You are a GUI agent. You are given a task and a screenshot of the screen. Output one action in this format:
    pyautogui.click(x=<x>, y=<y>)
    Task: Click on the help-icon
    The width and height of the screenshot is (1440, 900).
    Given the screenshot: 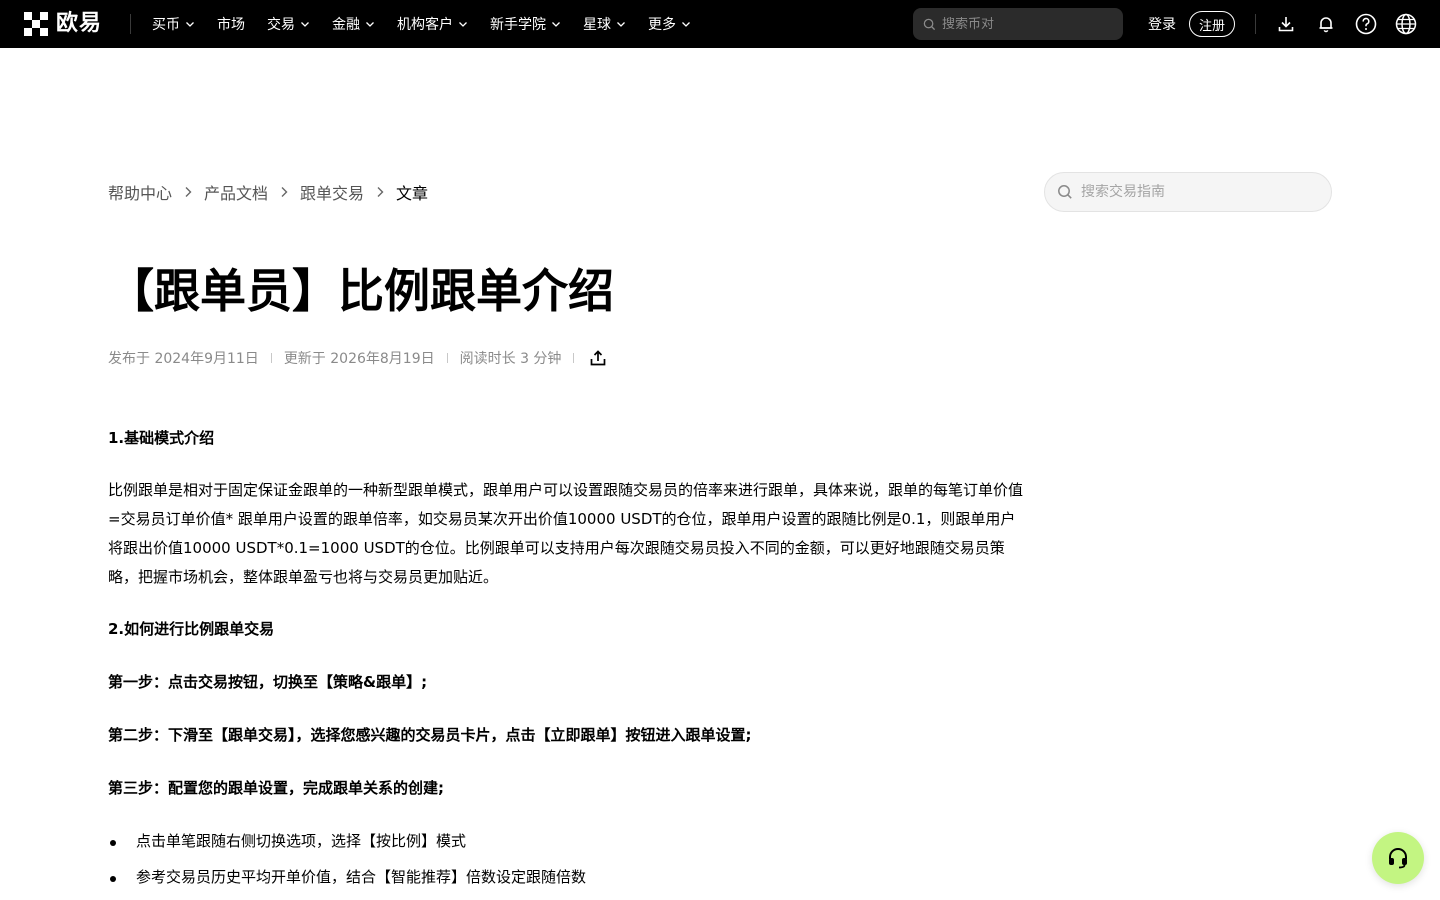 What is the action you would take?
    pyautogui.click(x=1366, y=24)
    